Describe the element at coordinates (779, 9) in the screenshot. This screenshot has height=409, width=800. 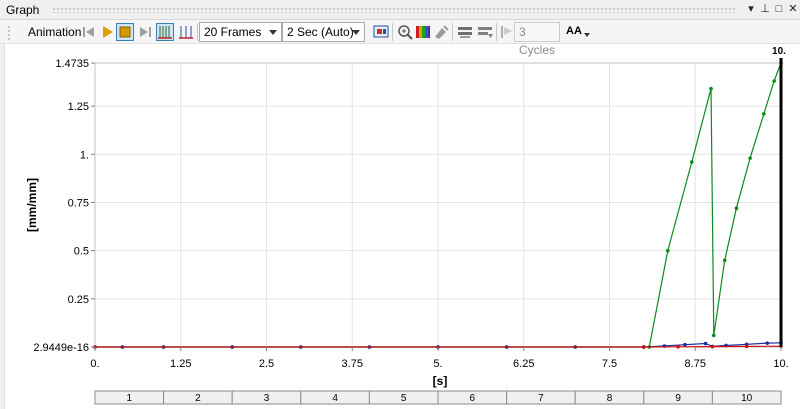
I see `maximize-icon: □` at that location.